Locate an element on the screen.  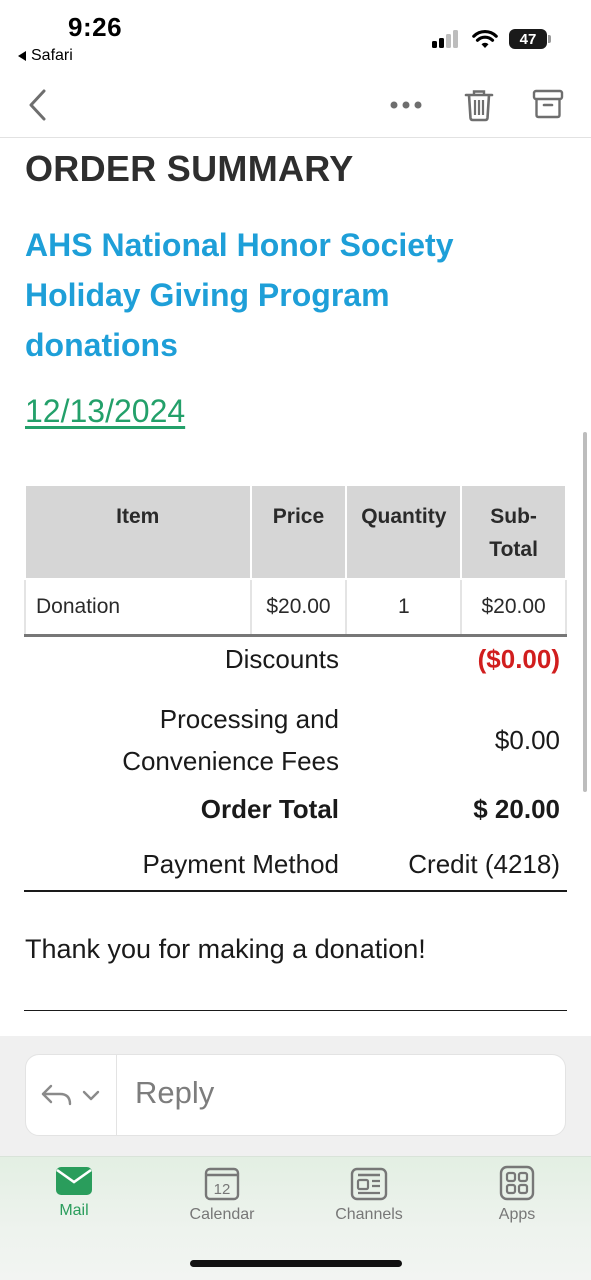
trash-icon is located at coordinates (479, 105).